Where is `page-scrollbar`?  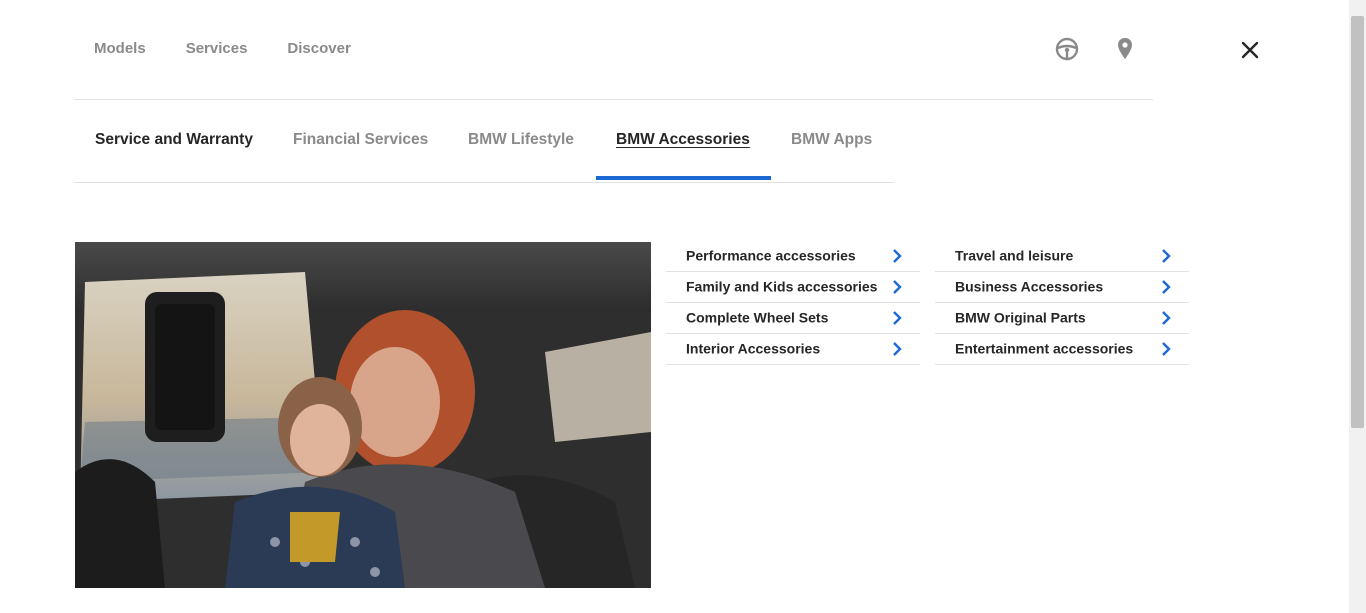 page-scrollbar is located at coordinates (1357, 306).